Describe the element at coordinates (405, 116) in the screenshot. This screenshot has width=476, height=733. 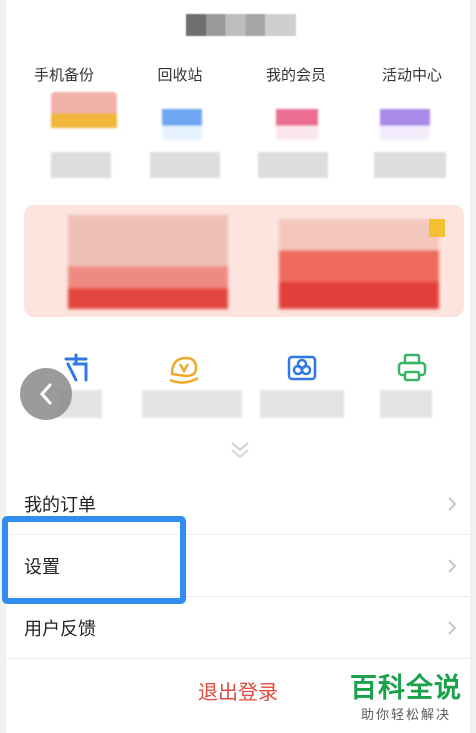
I see `blurred-activity-icon` at that location.